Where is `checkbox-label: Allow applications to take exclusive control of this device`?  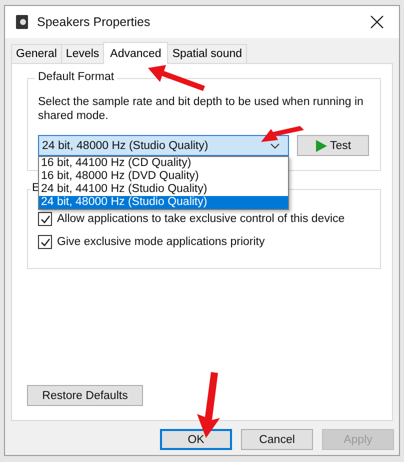 checkbox-label: Allow applications to take exclusive control of this device is located at coordinates (201, 219).